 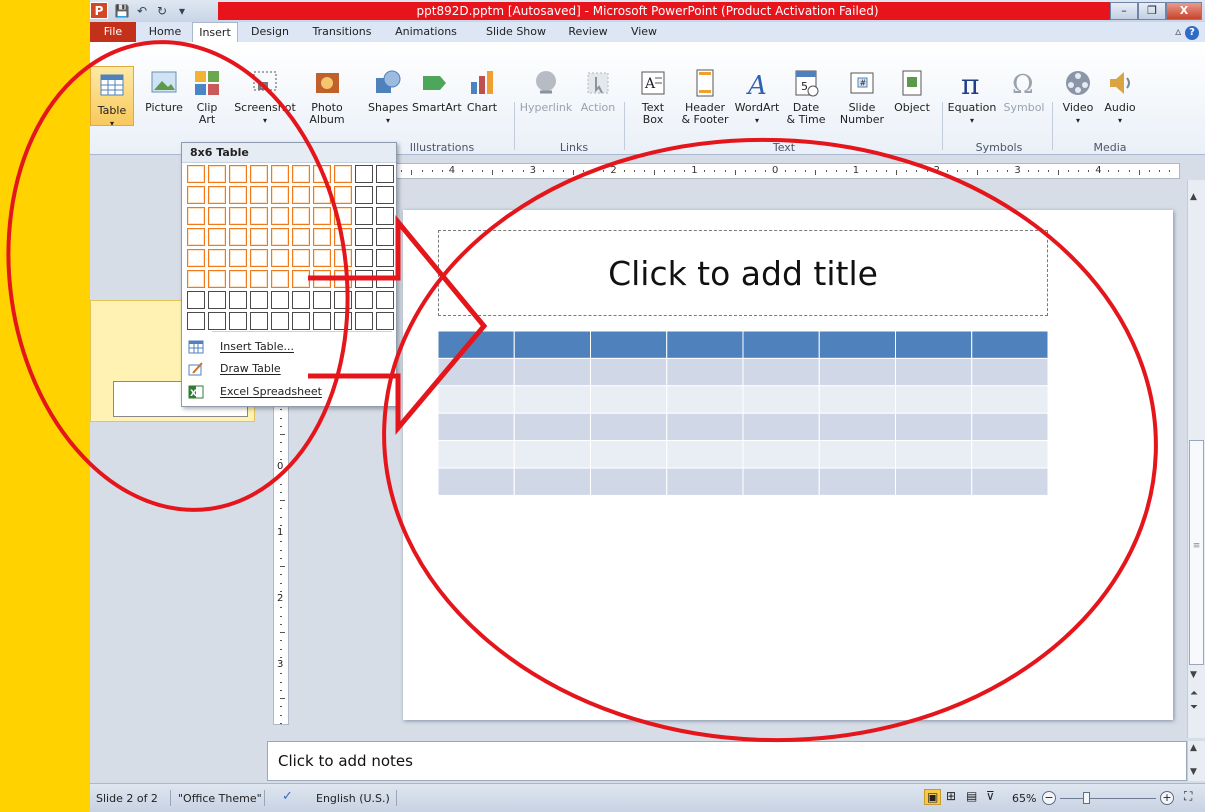 What do you see at coordinates (207, 97) in the screenshot?
I see `clip-art-button: Clip Art` at bounding box center [207, 97].